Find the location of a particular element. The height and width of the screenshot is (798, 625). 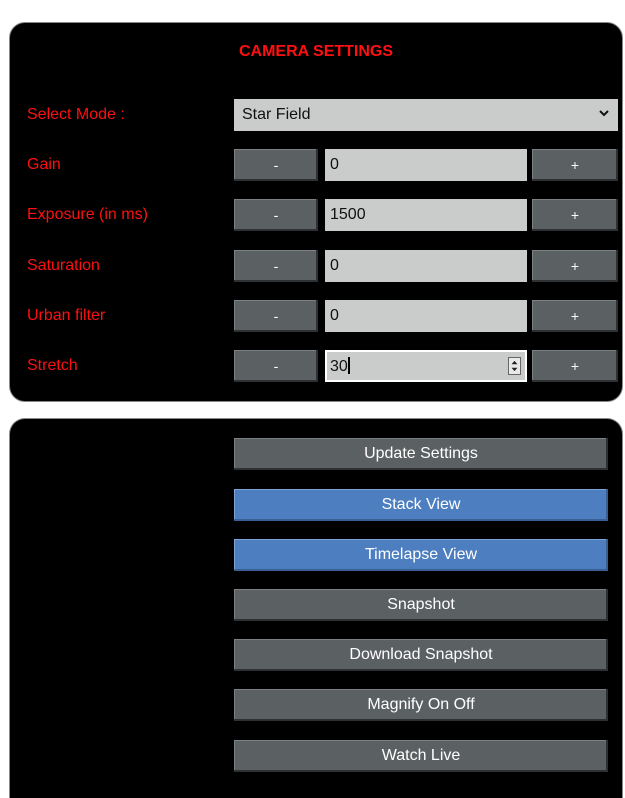

saturation-row: Saturation - 0 + is located at coordinates (316, 266).